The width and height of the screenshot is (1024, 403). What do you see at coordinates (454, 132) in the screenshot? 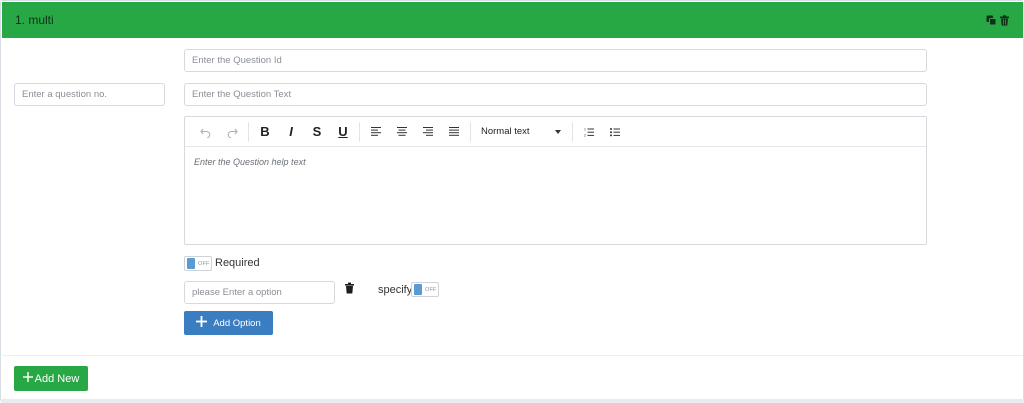
I see `align-justify-icon` at bounding box center [454, 132].